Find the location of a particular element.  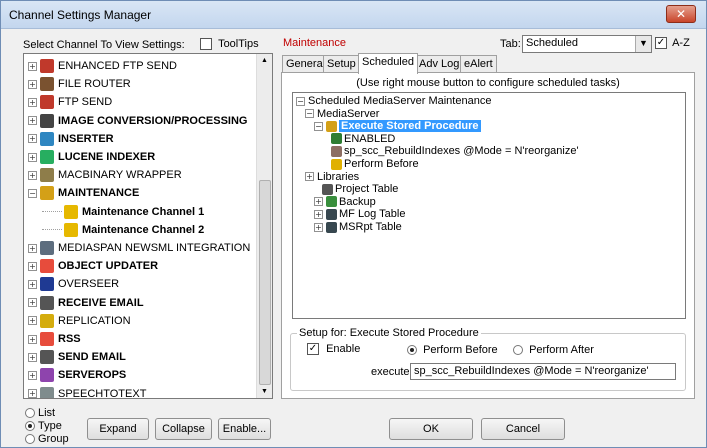

enable-toggle: ✓ Enable is located at coordinates (333, 349).